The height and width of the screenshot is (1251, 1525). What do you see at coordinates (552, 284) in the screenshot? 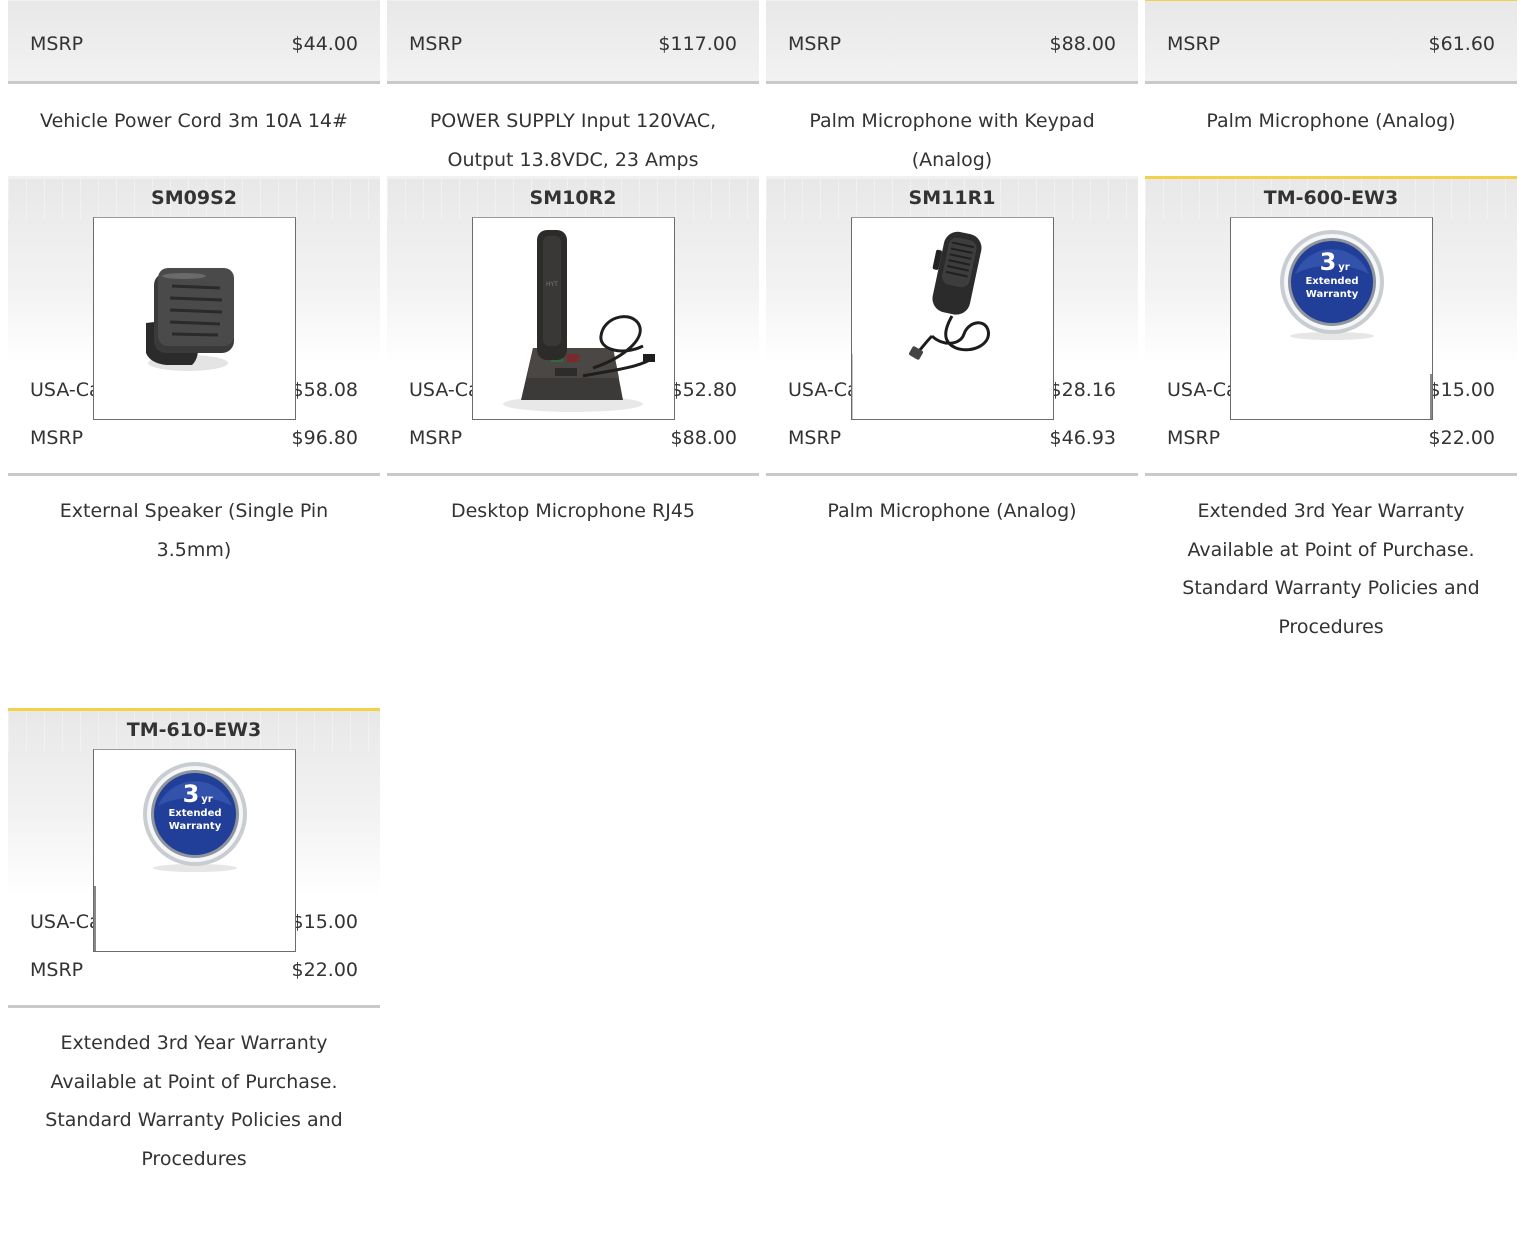
I see `svg-text: HYT` at bounding box center [552, 284].